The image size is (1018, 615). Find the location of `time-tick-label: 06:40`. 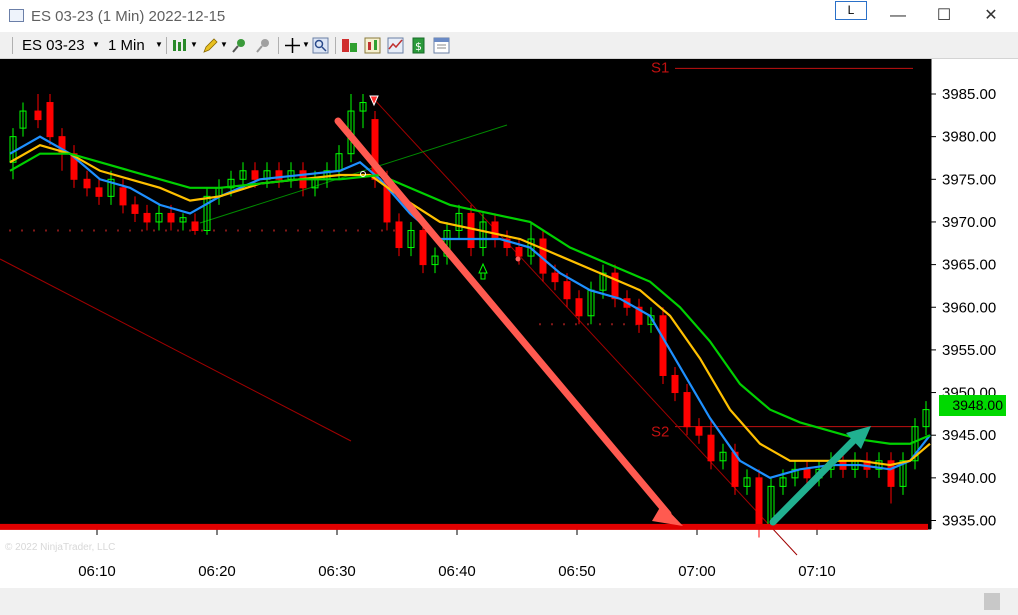

time-tick-label: 06:40 is located at coordinates (457, 571).